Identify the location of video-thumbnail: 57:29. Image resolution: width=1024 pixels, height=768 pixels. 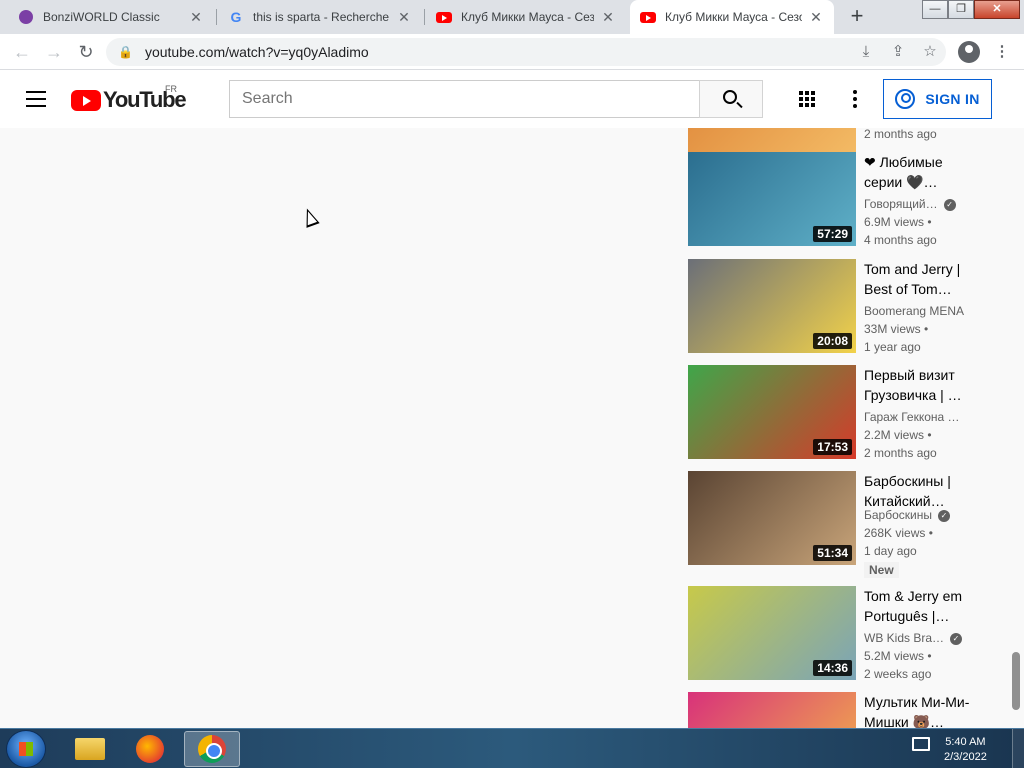
(772, 199).